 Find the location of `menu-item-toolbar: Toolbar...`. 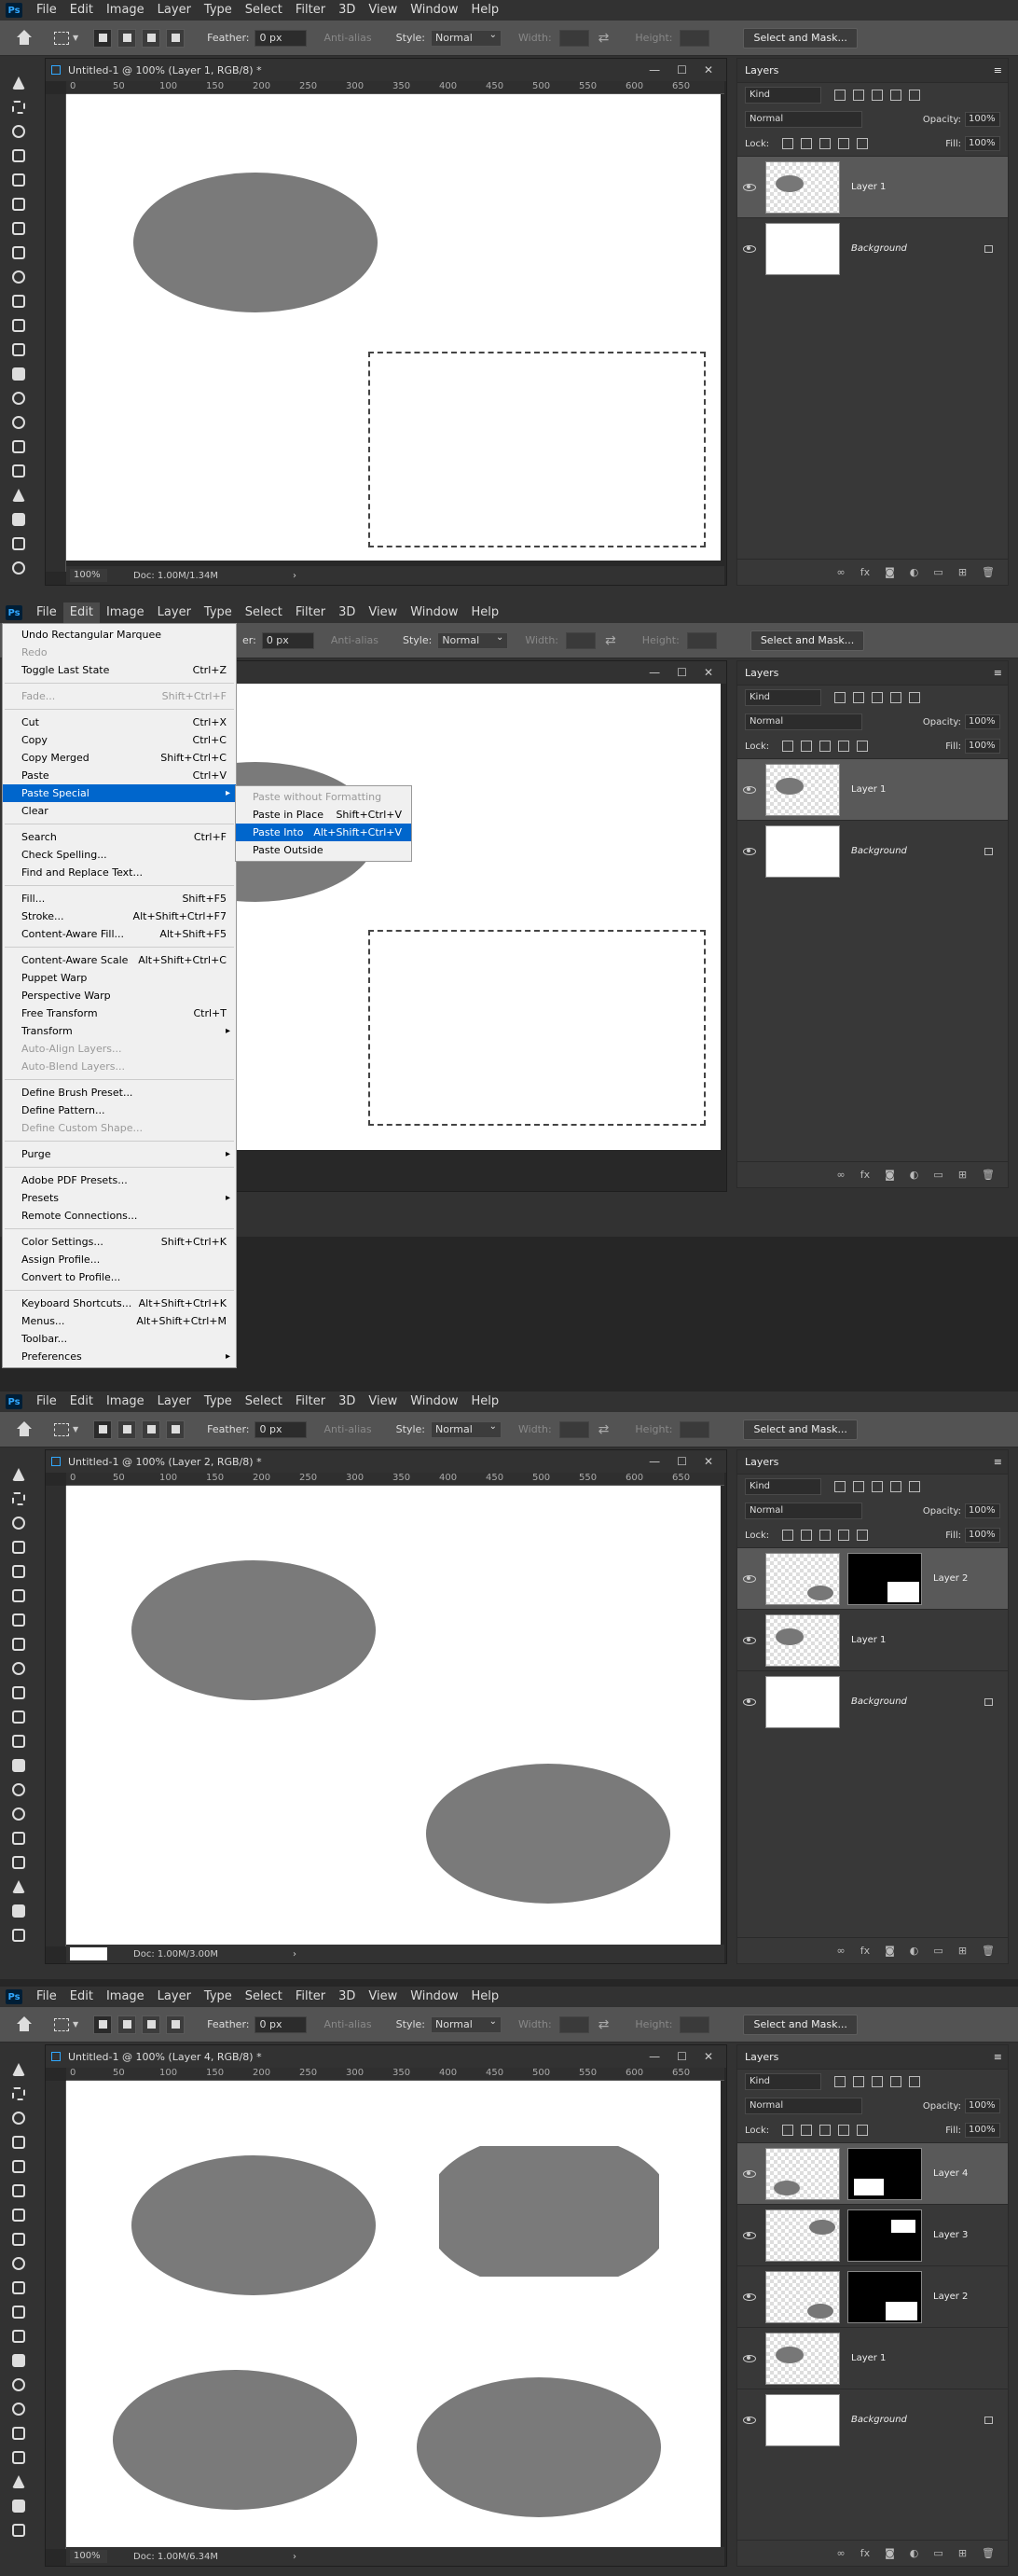

menu-item-toolbar: Toolbar... is located at coordinates (119, 1339).